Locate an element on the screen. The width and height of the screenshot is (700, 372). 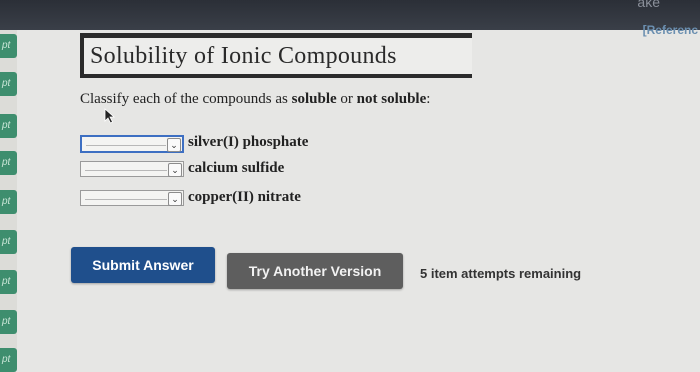
sidebar: pt pt pt pt pt pt pt pt pt is located at coordinates (8, 201).